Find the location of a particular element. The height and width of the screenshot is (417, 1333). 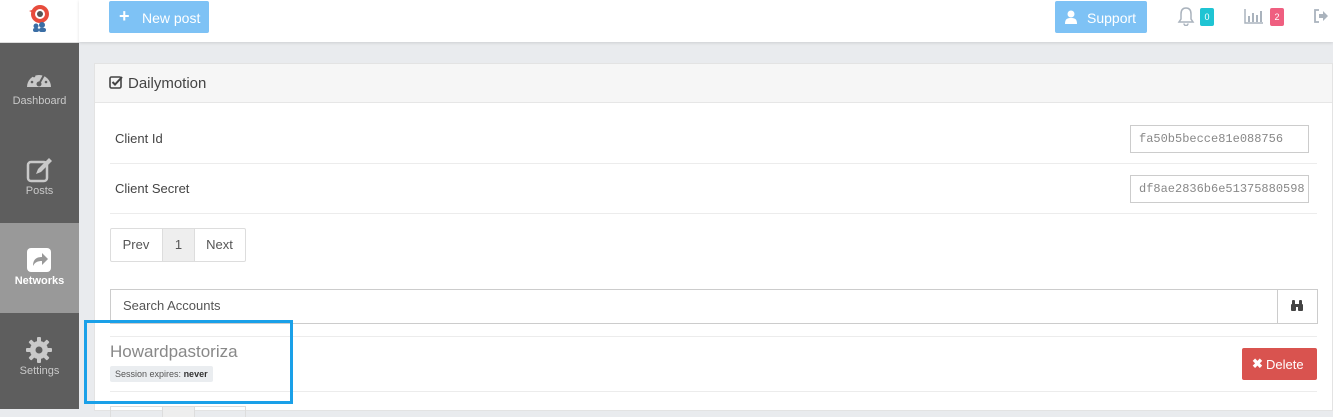

plus-icon: + is located at coordinates (124, 16).